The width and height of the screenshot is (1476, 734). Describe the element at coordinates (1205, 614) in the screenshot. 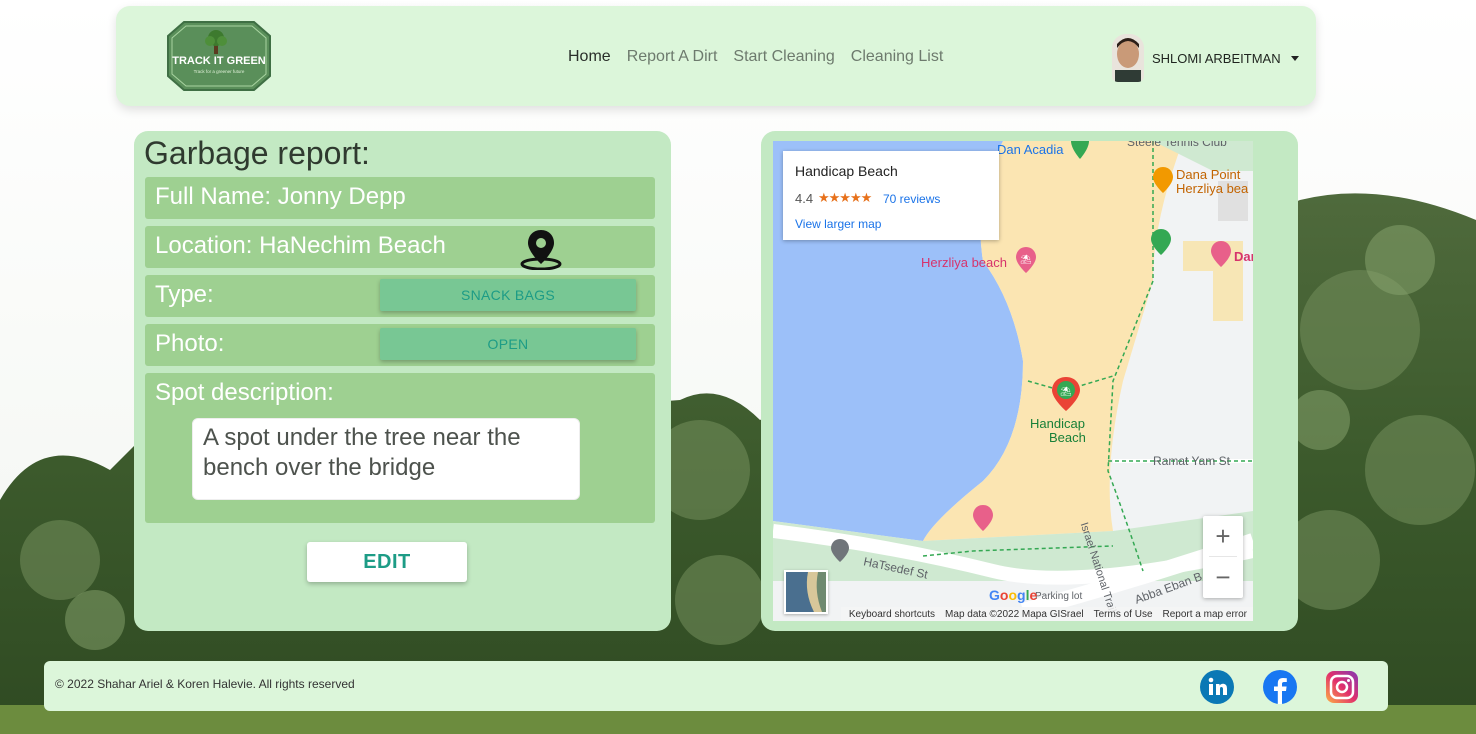

I see `report-map-error-link: Report a map error` at that location.